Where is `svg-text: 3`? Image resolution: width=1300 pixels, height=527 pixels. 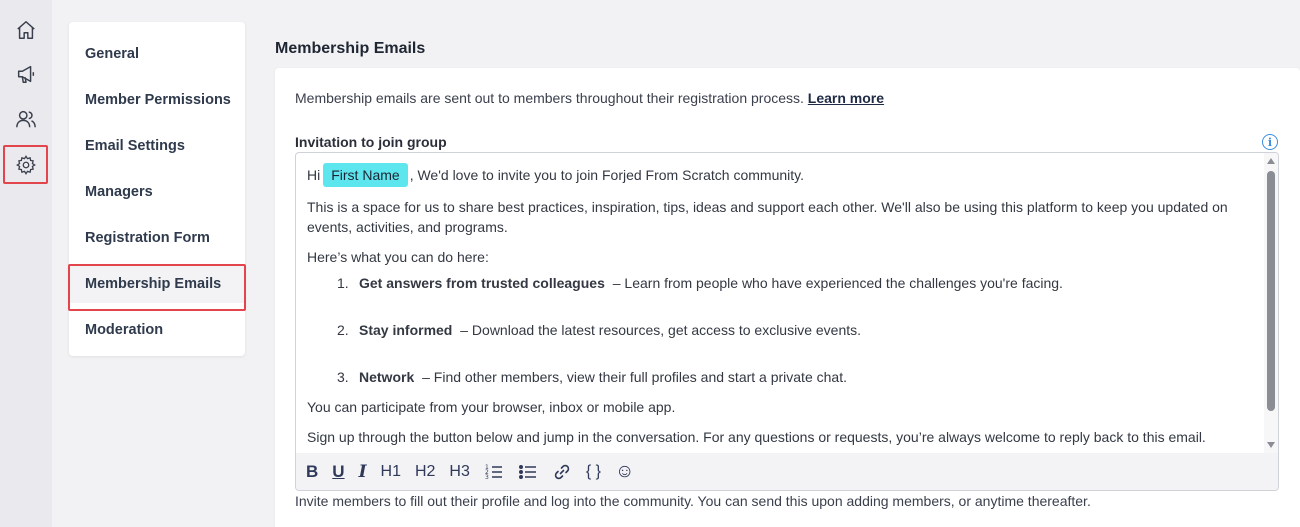 svg-text: 3 is located at coordinates (487, 477).